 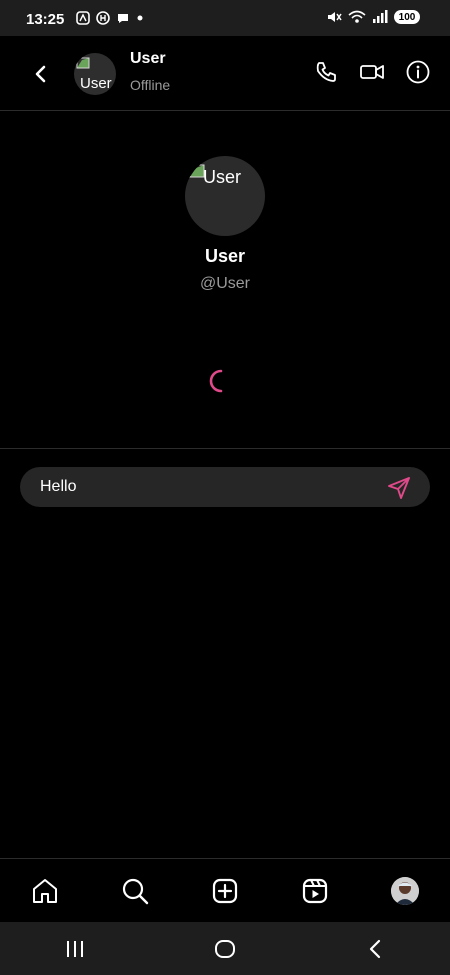 I want to click on home-icon, so click(x=45, y=891).